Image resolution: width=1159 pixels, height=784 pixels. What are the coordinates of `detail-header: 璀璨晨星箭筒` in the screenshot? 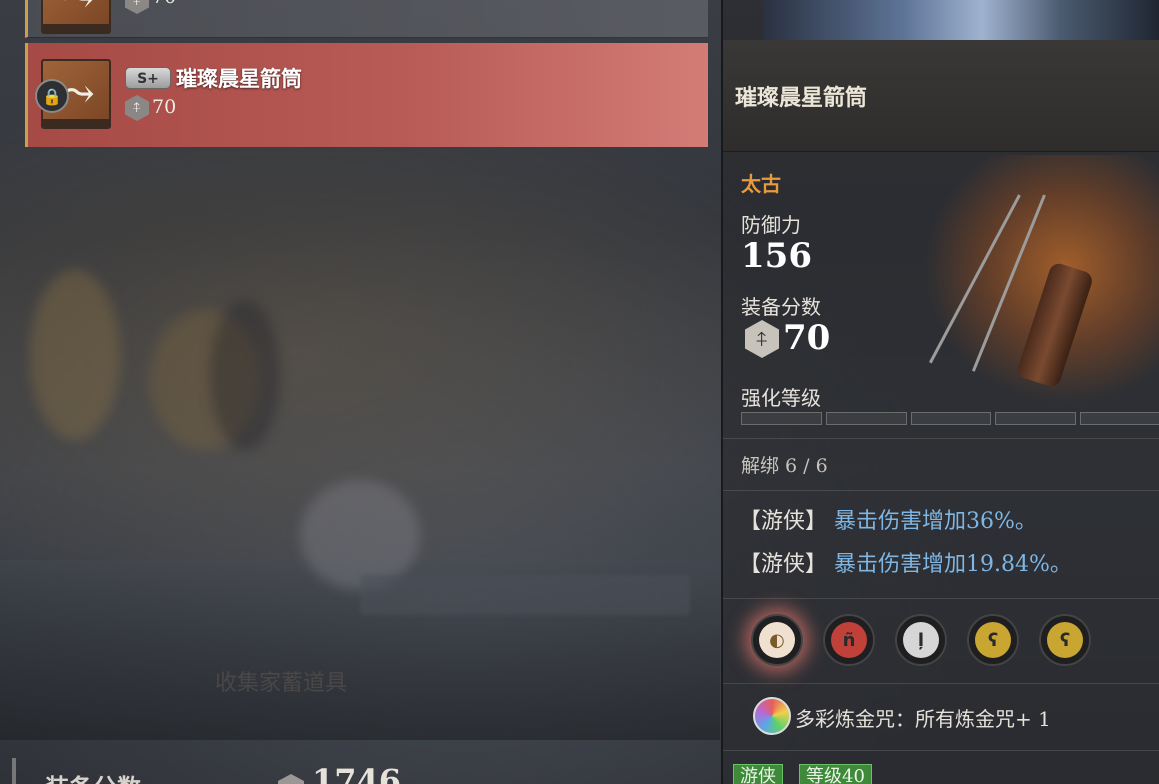 It's located at (941, 96).